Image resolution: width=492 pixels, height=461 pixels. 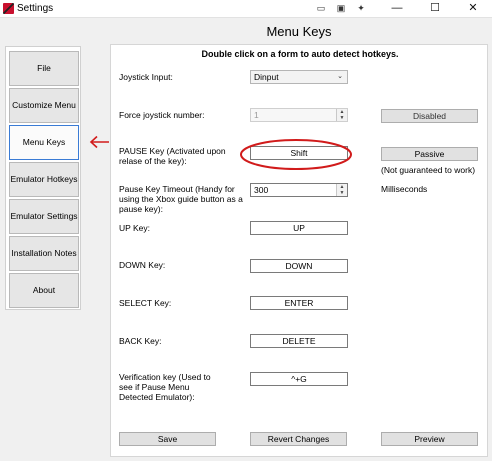 I want to click on joystick-input-label: Joystick Input:, so click(x=146, y=77).